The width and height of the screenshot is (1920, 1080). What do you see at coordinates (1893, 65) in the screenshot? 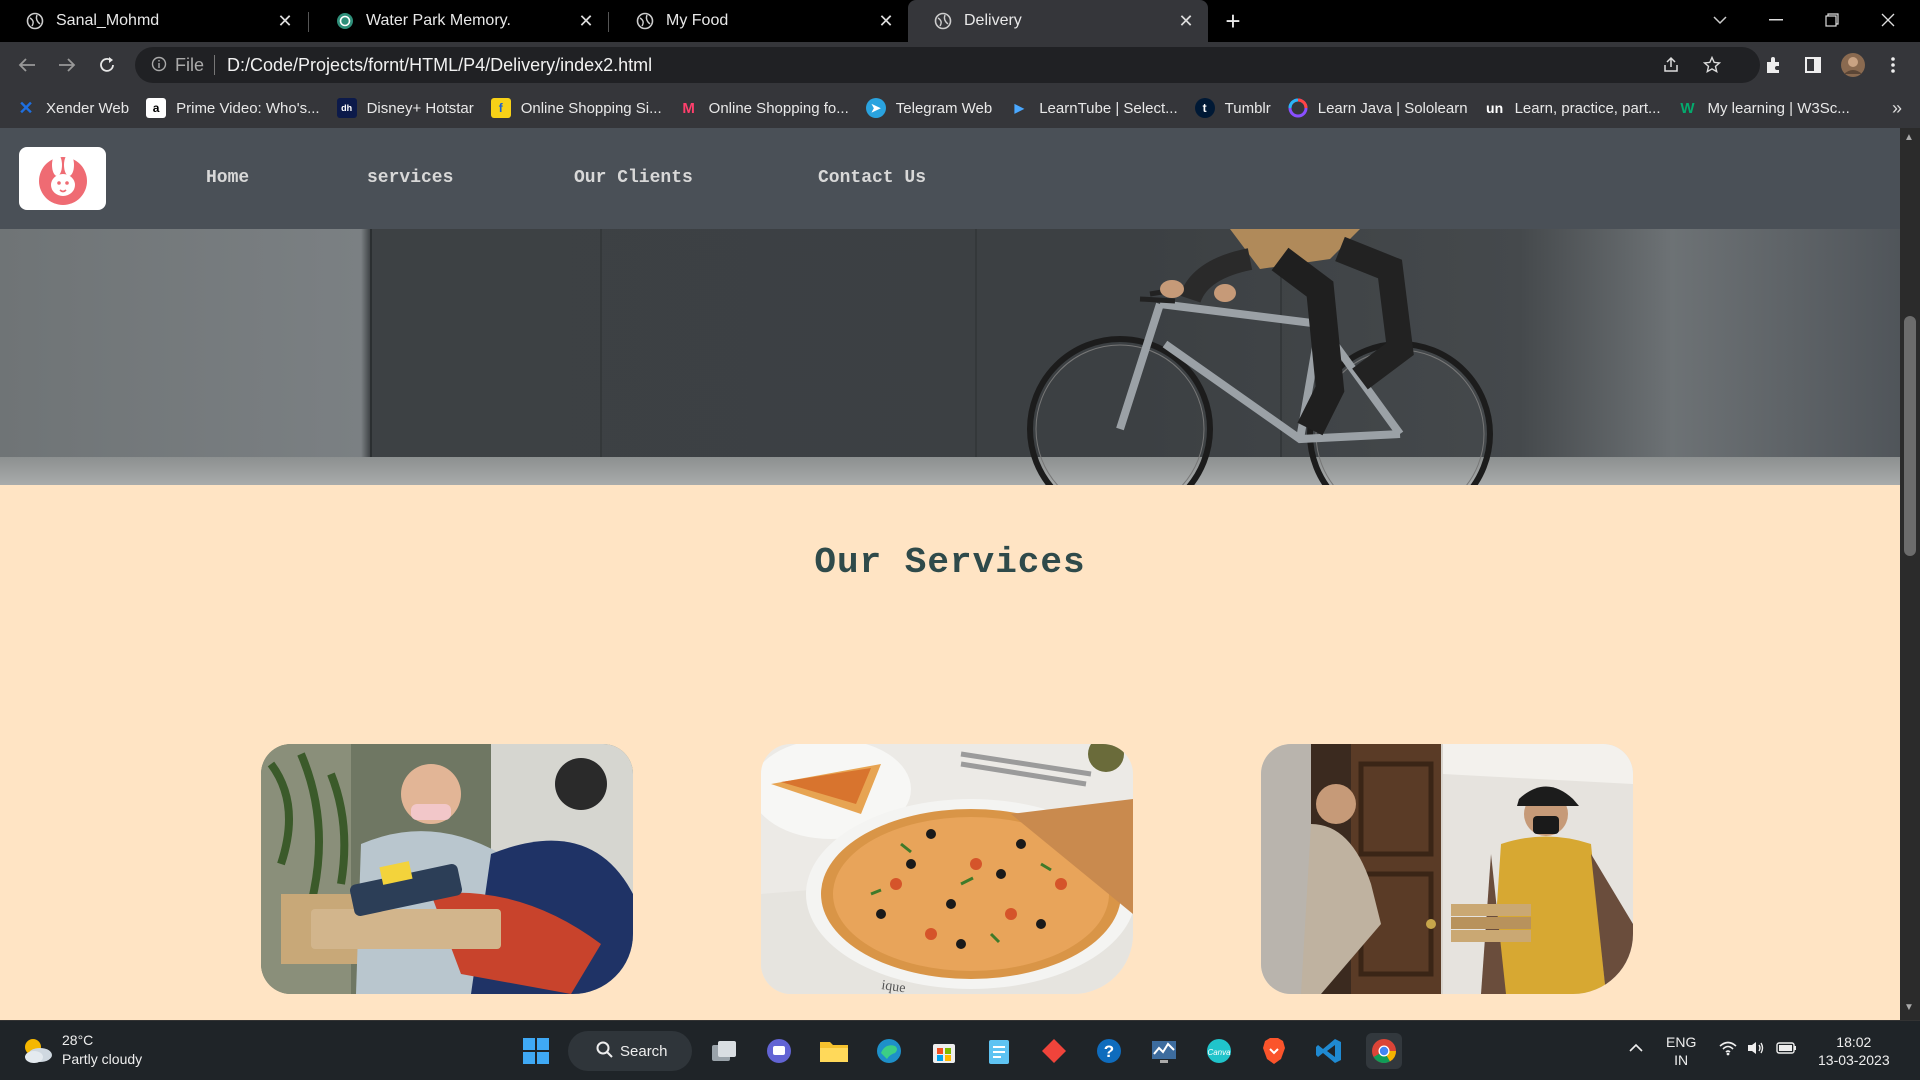
I see `browser-menu-icon` at bounding box center [1893, 65].